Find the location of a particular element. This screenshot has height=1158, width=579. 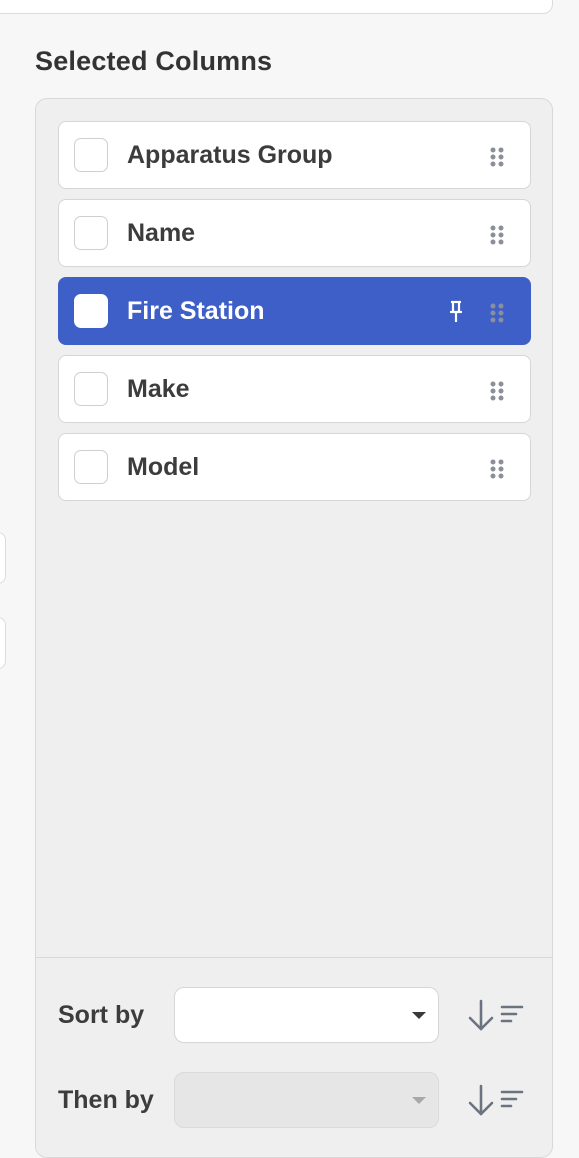

sort-by-select is located at coordinates (306, 1015).